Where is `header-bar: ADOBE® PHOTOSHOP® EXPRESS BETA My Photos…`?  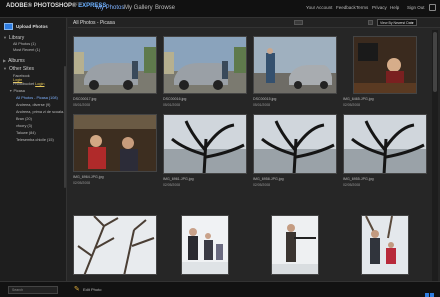
header-bar: ADOBE® PHOTOSHOP® EXPRESS BETA My Photos… is located at coordinates (220, 9).